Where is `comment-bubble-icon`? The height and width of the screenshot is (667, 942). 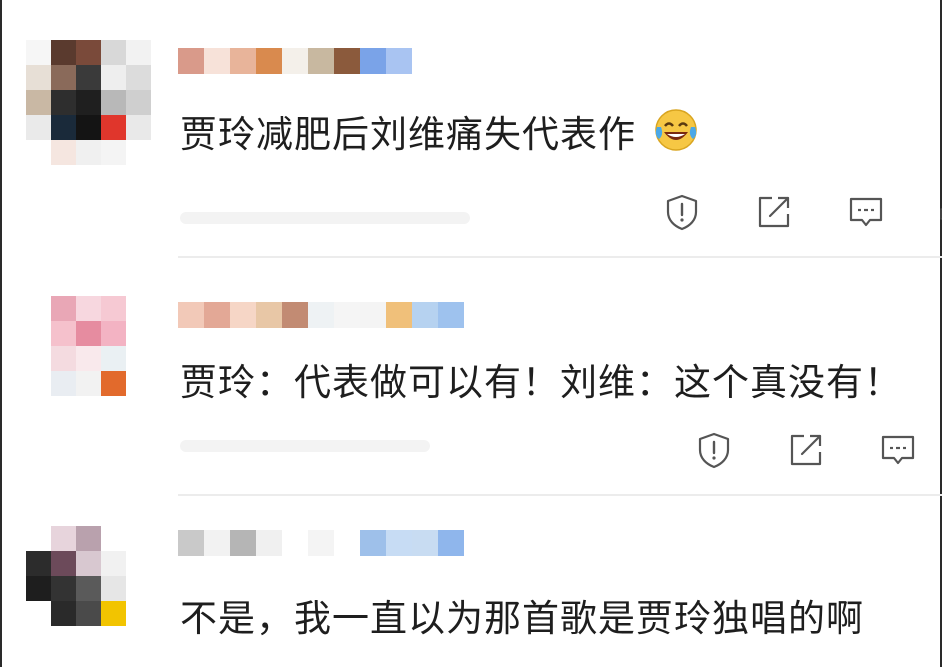 comment-bubble-icon is located at coordinates (866, 212).